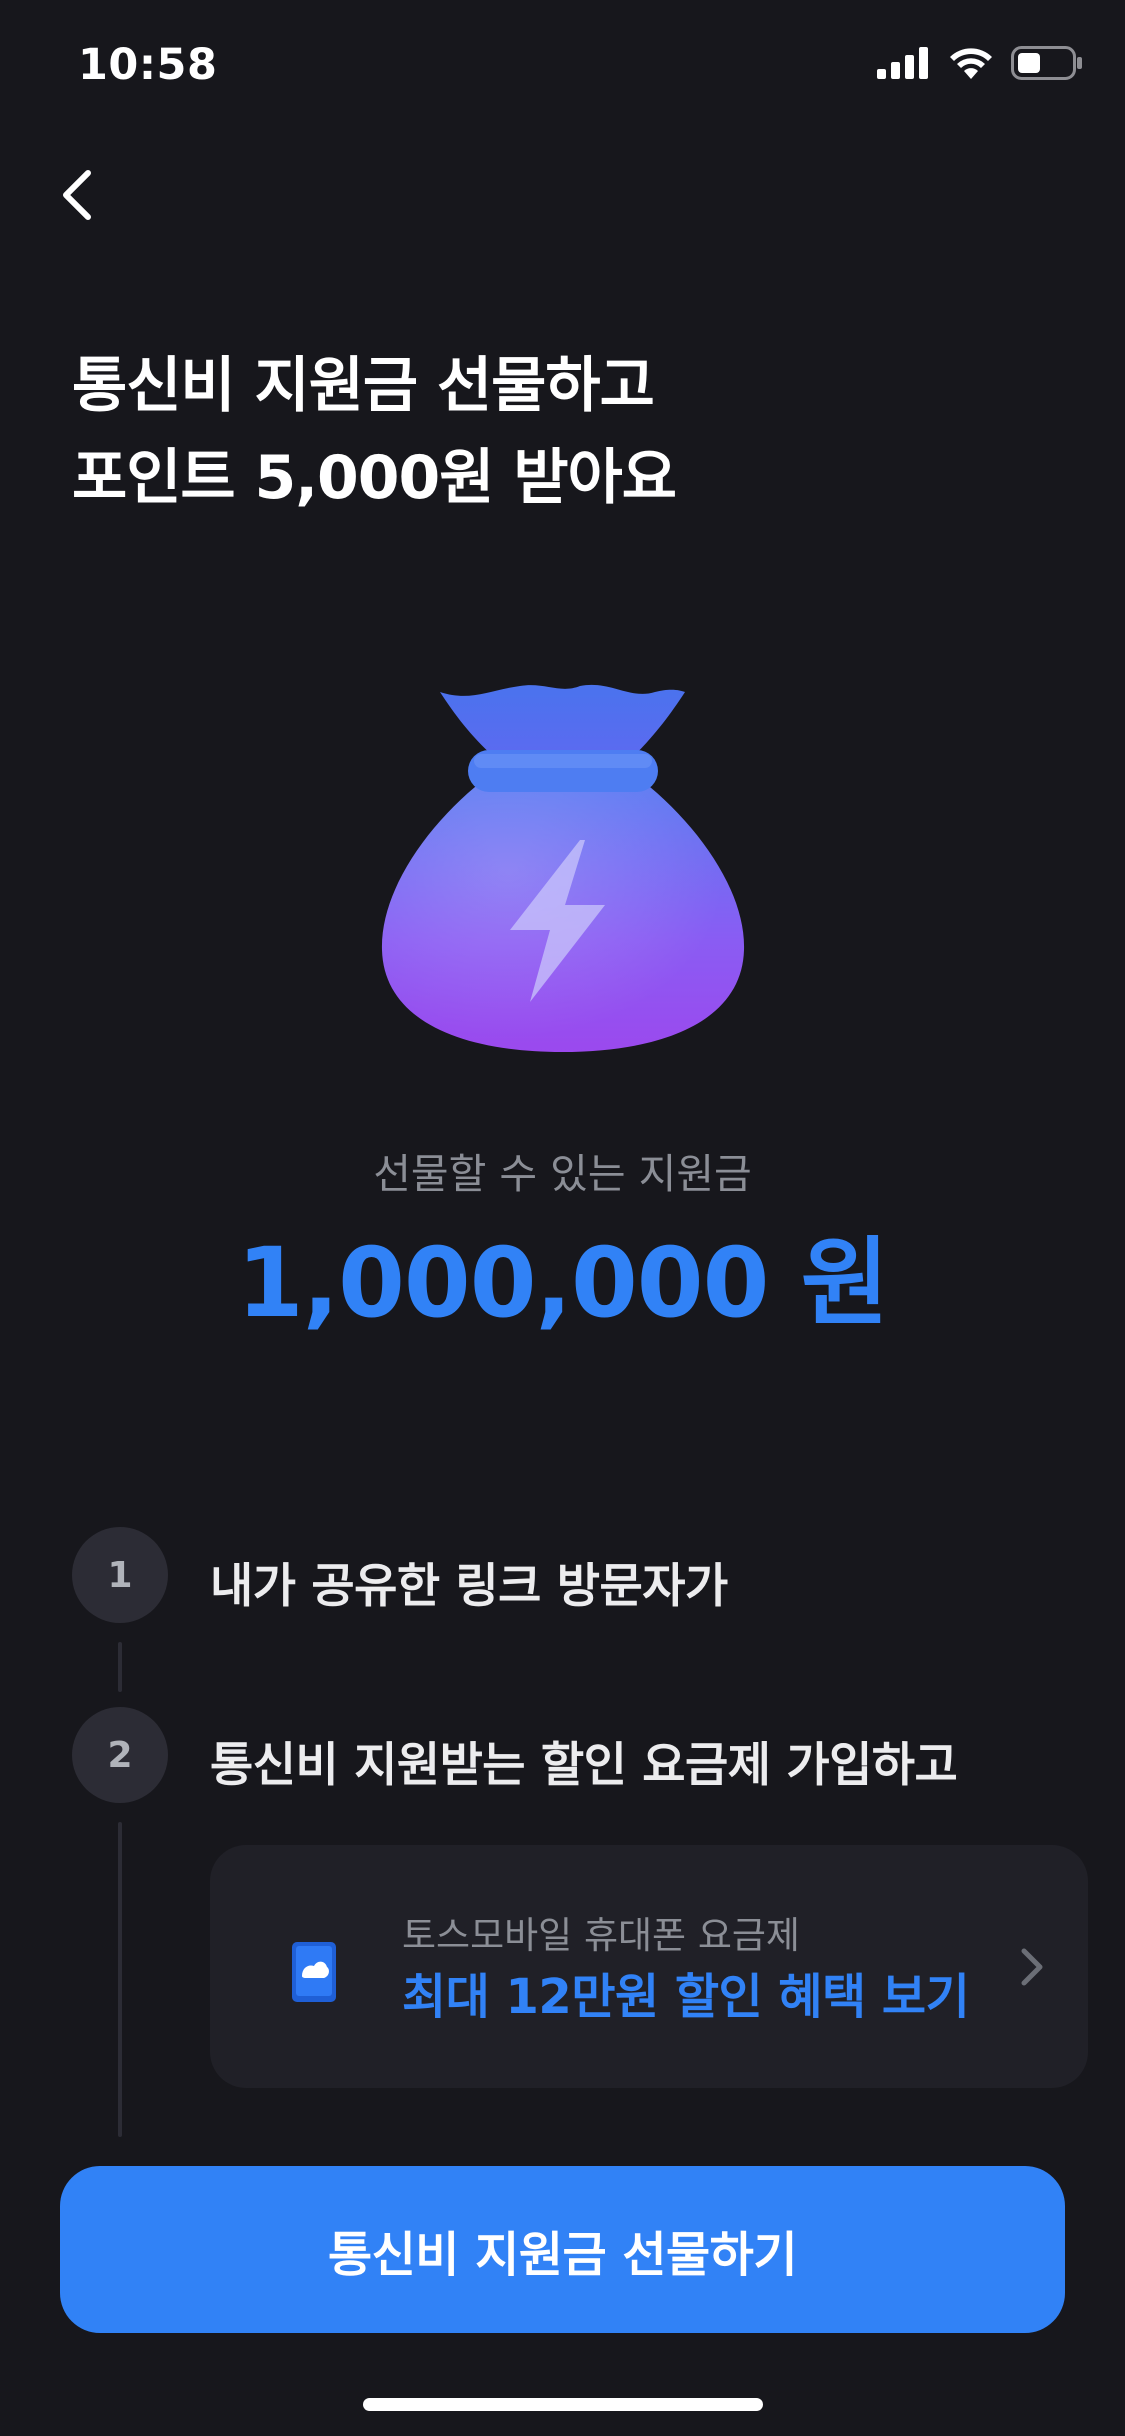 This screenshot has height=2436, width=1125. Describe the element at coordinates (902, 63) in the screenshot. I see `signal-icon` at that location.